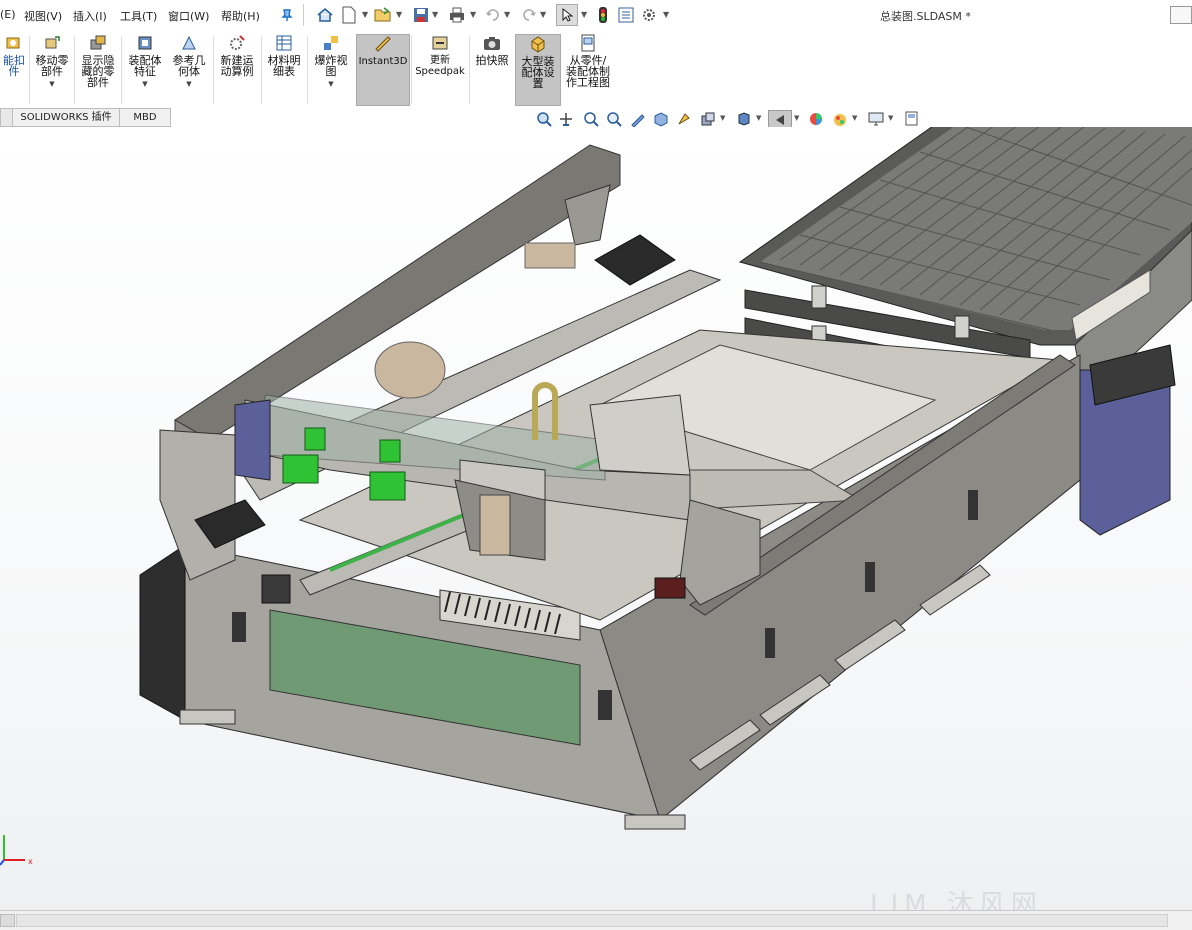 The height and width of the screenshot is (930, 1192). I want to click on apply-scene-icon, so click(816, 119).